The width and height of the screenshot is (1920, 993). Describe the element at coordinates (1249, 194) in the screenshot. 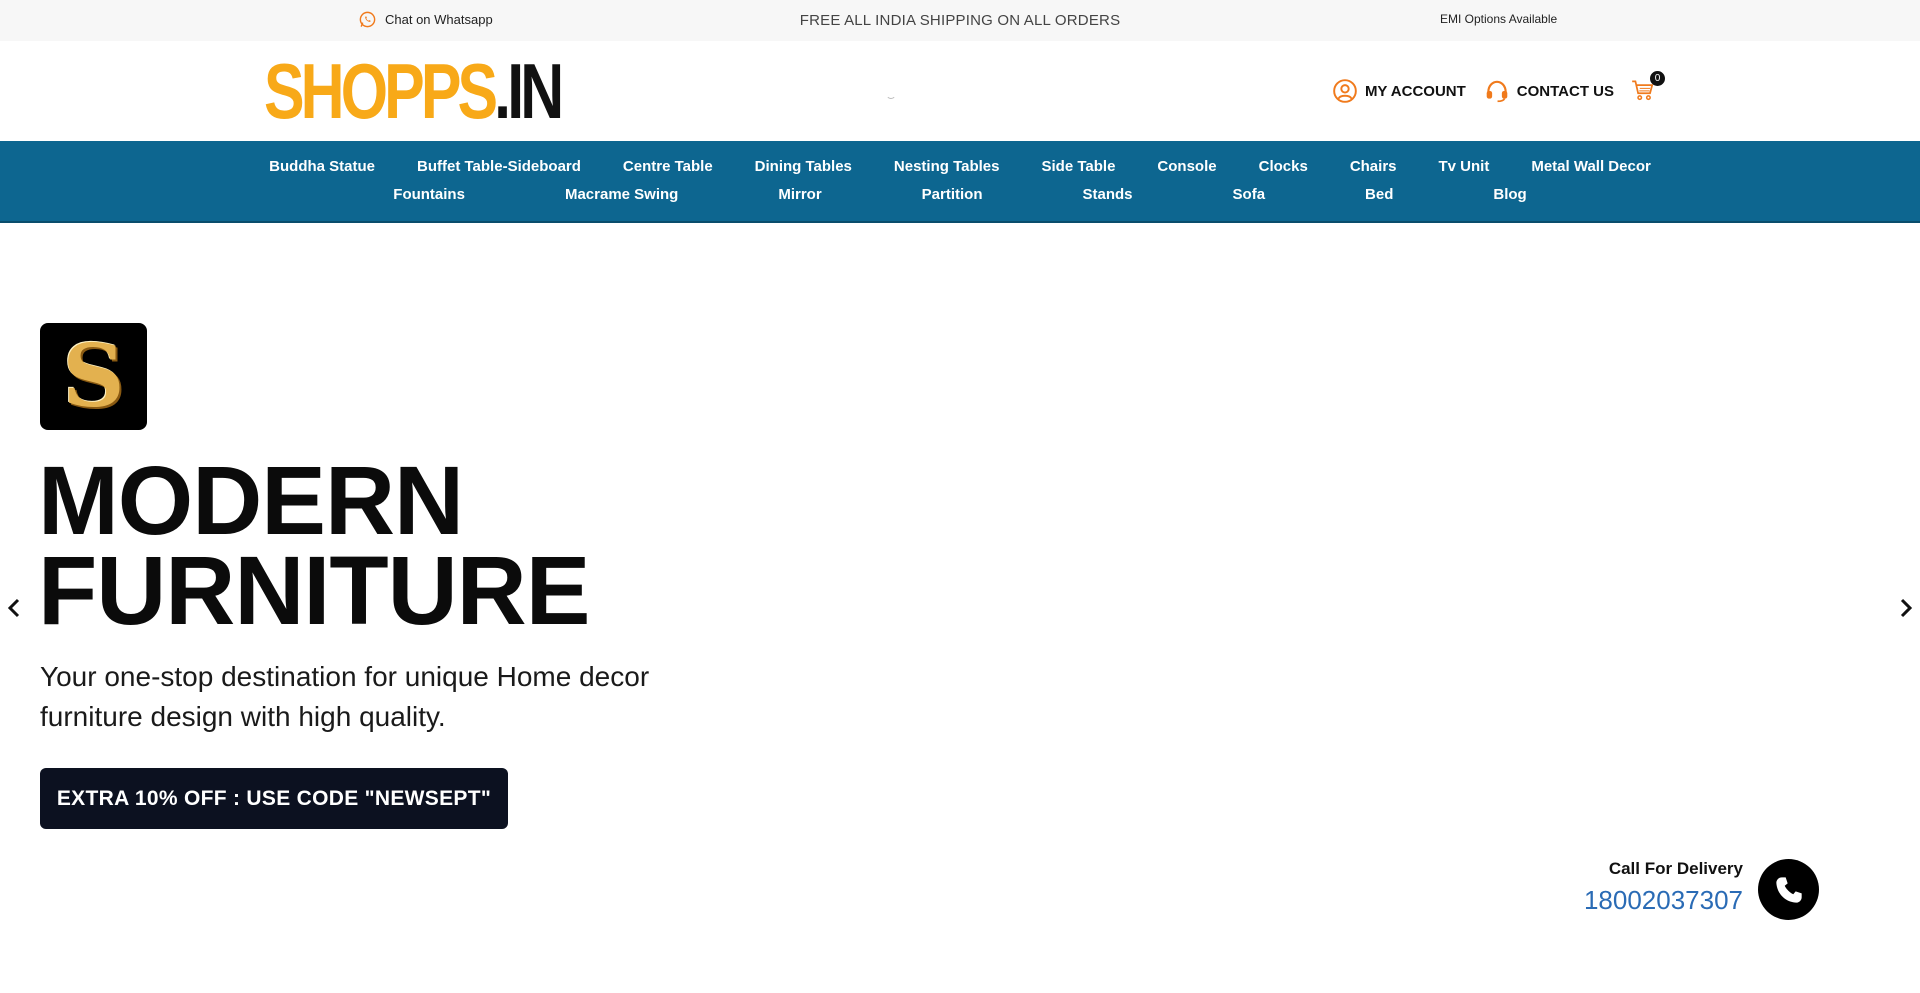

I see `nav-item-sofa: Sofa` at that location.